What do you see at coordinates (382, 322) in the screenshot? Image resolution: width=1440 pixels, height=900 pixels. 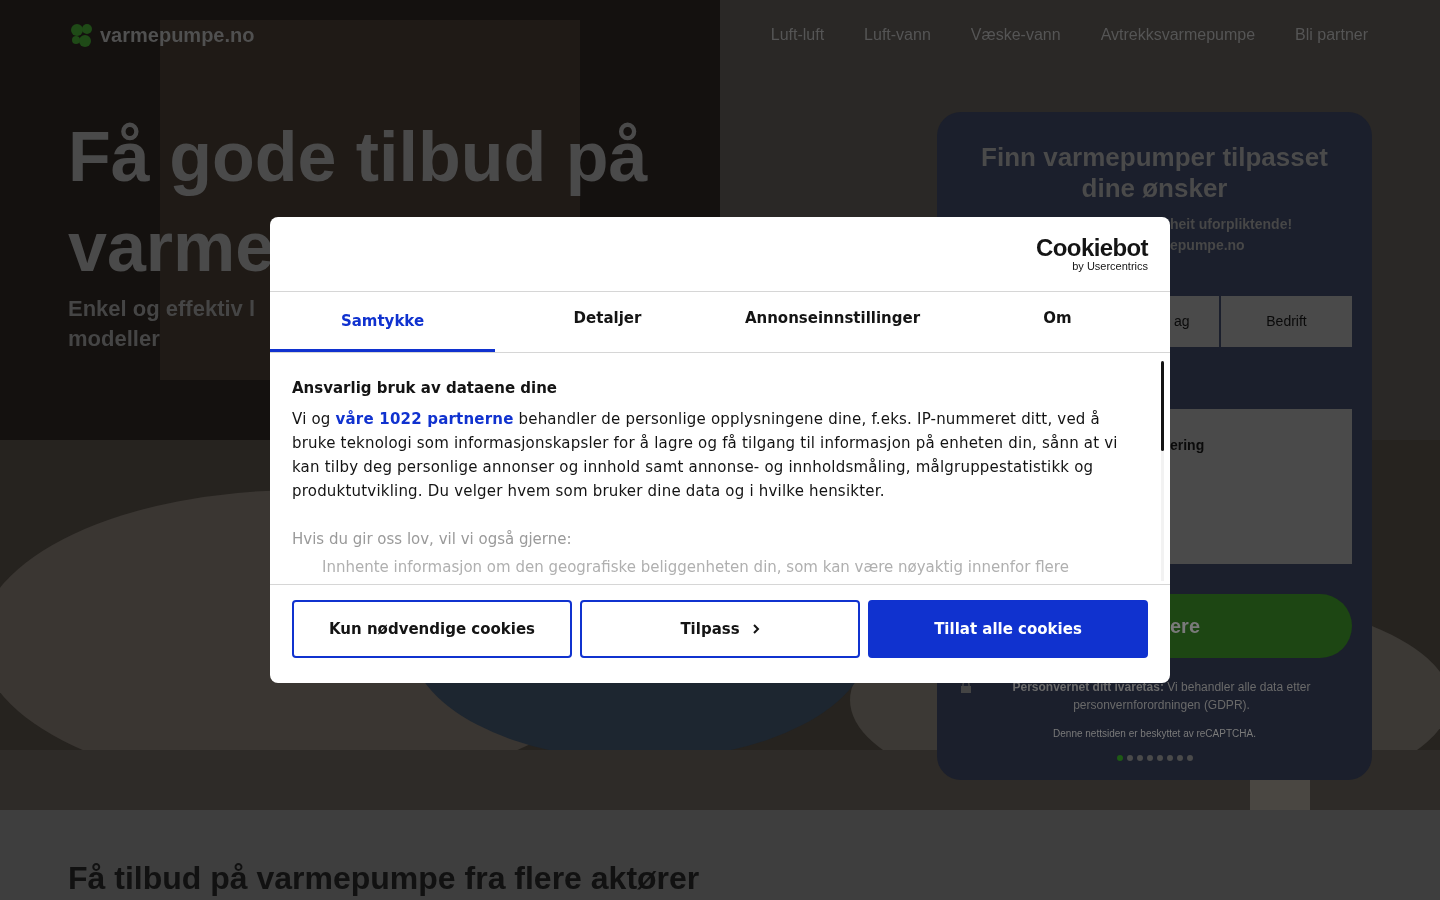 I see `dialog-tab: Samtykke` at bounding box center [382, 322].